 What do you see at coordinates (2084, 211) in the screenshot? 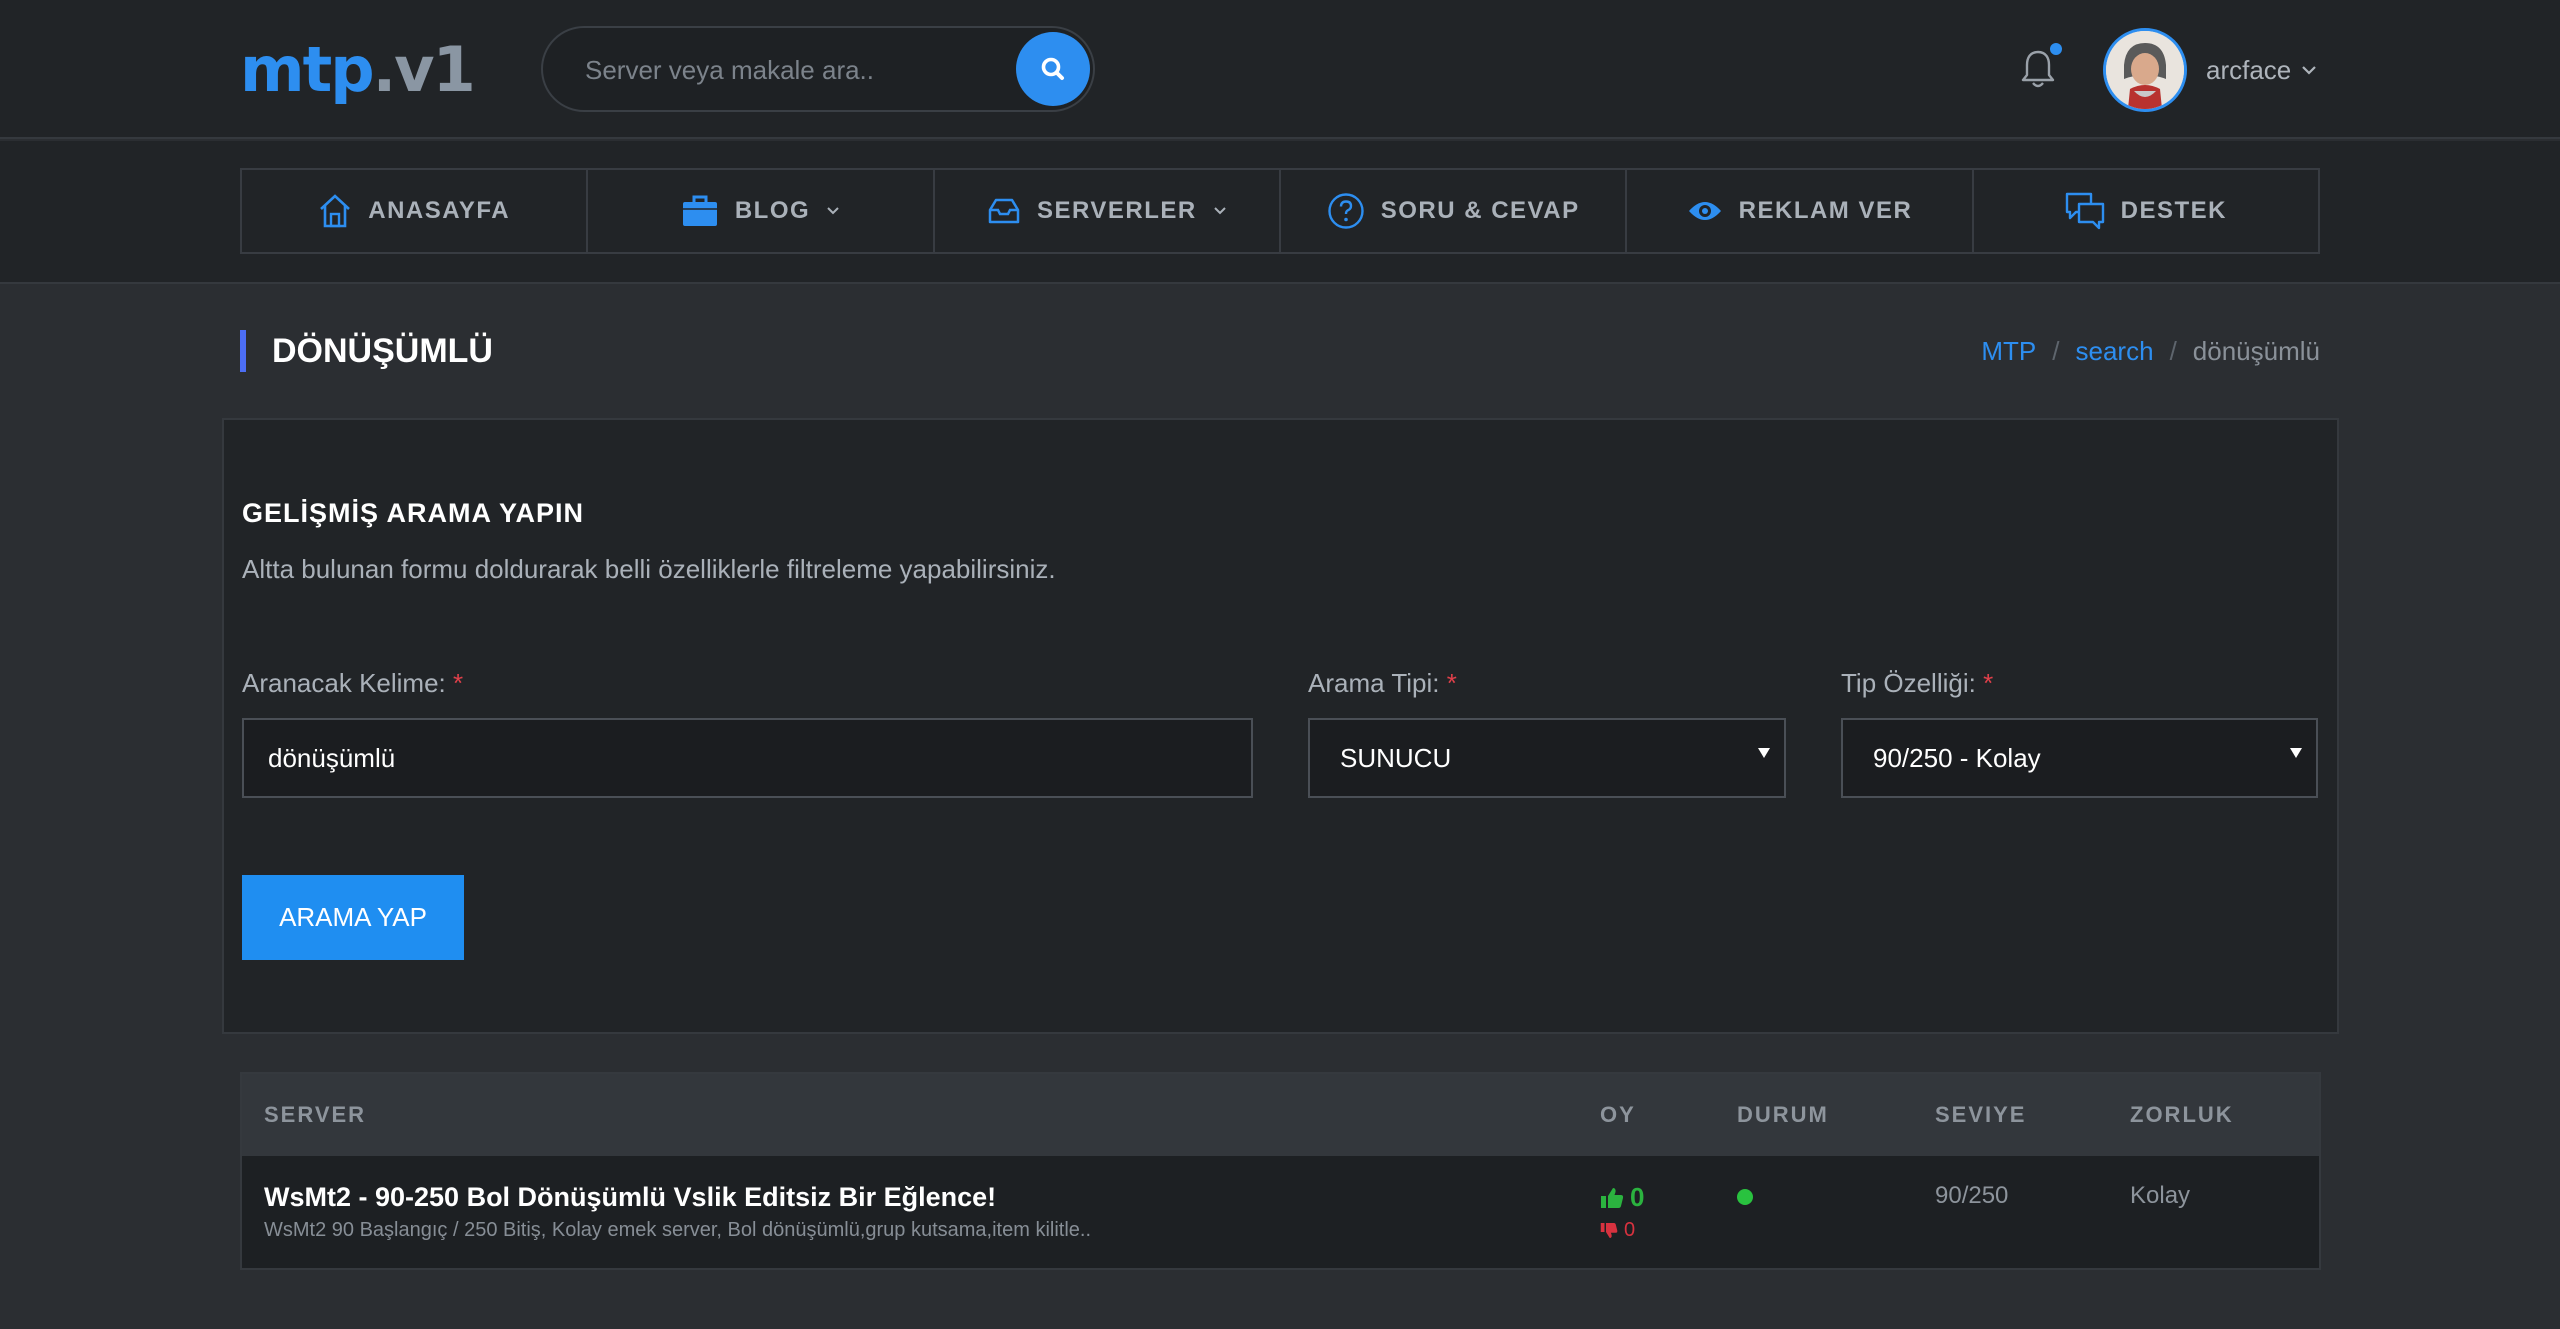
I see `chat-bubbles-icon` at bounding box center [2084, 211].